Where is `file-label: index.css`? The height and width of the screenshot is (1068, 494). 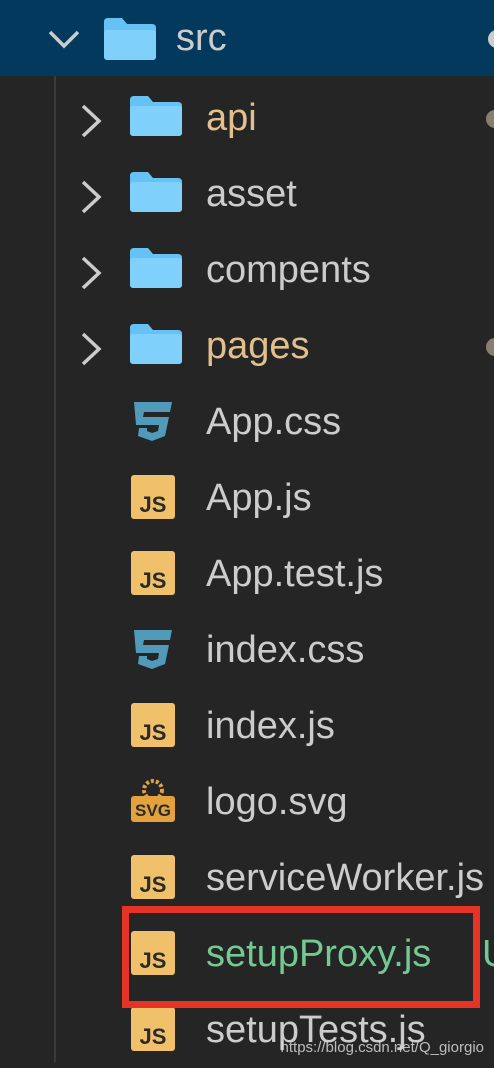 file-label: index.css is located at coordinates (285, 650).